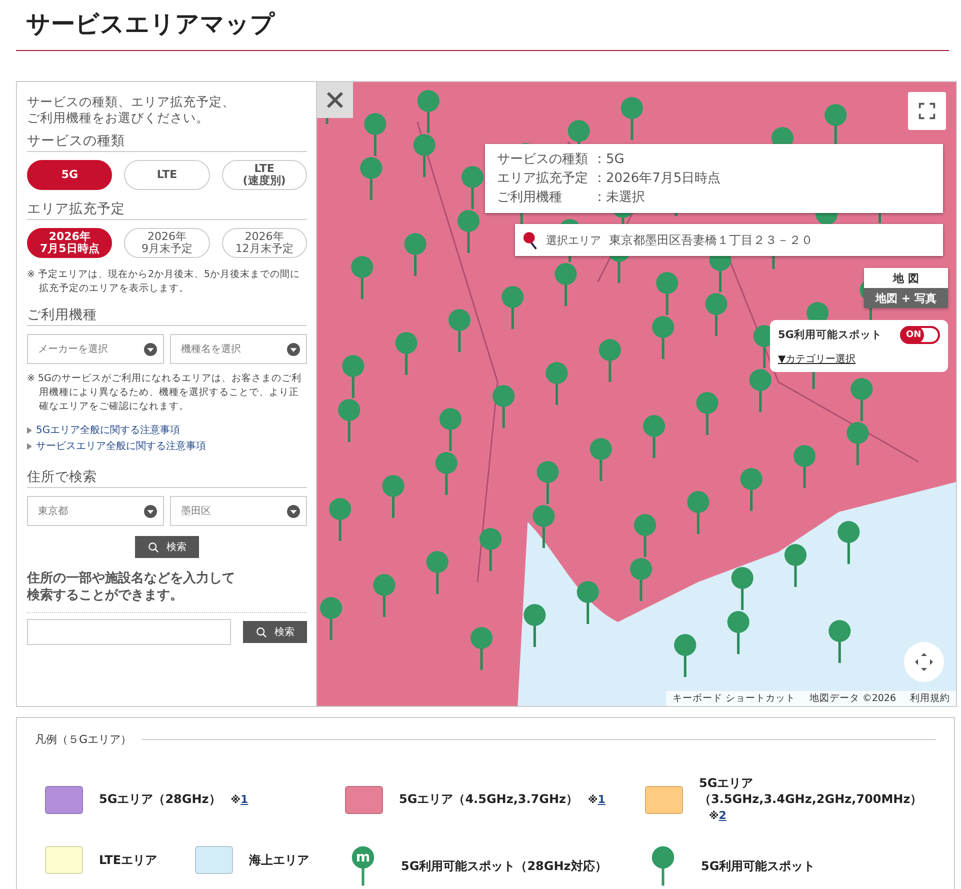 This screenshot has height=889, width=961. I want to click on note-text: ※ 予定エリアは、現在から2か月後末、5か月後末までの間に拡充予定のエリアを表示します。, so click(164, 282).